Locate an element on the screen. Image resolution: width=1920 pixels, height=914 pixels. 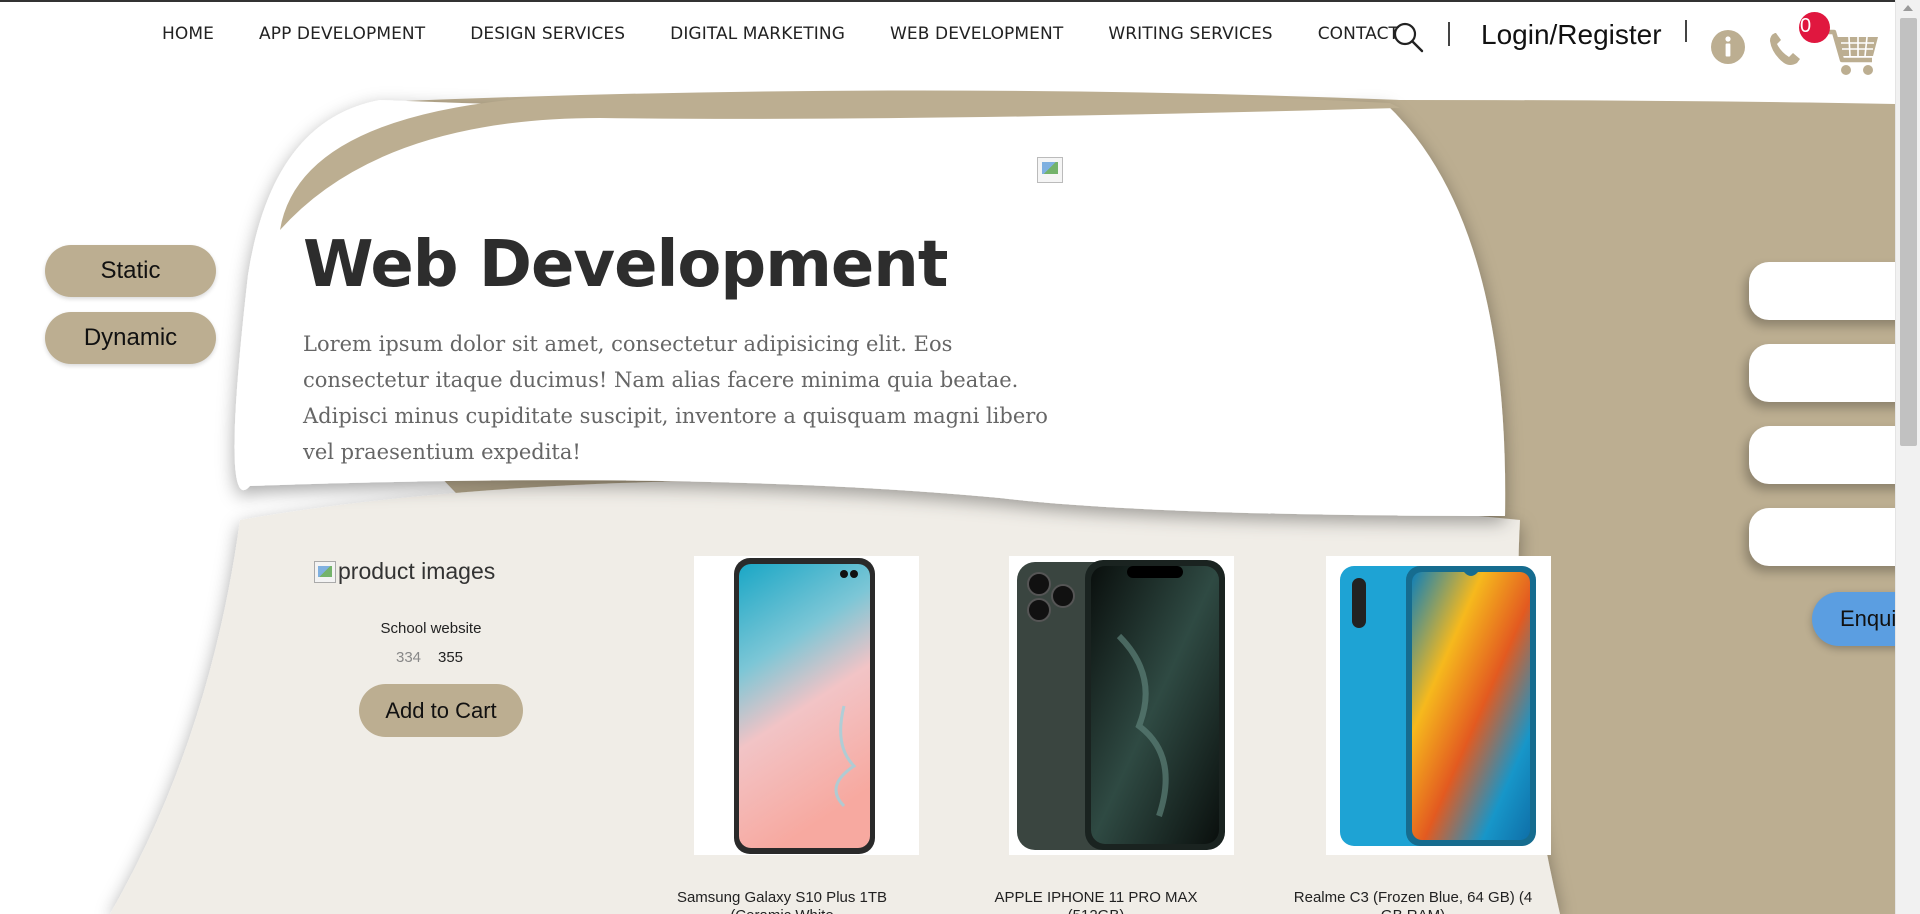
samsung-phone-image is located at coordinates (804, 706).